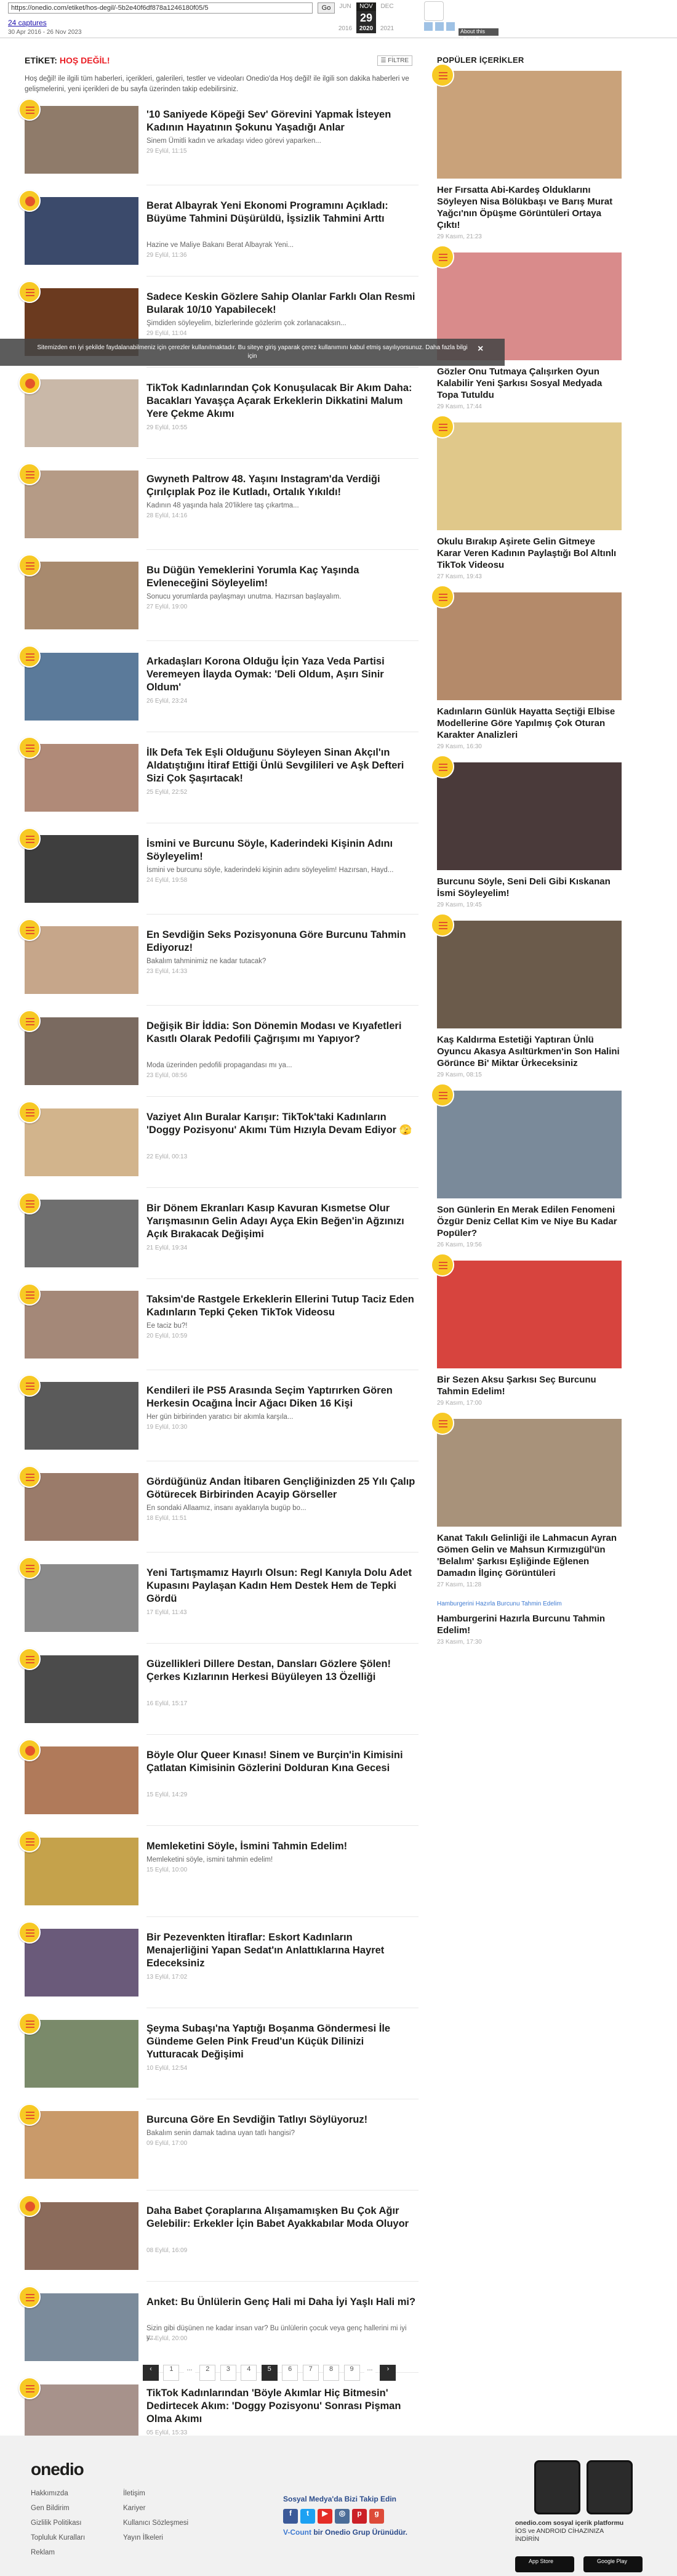  Describe the element at coordinates (155, 2537) in the screenshot. I see `footer-link: Yayın İlkeleri` at that location.